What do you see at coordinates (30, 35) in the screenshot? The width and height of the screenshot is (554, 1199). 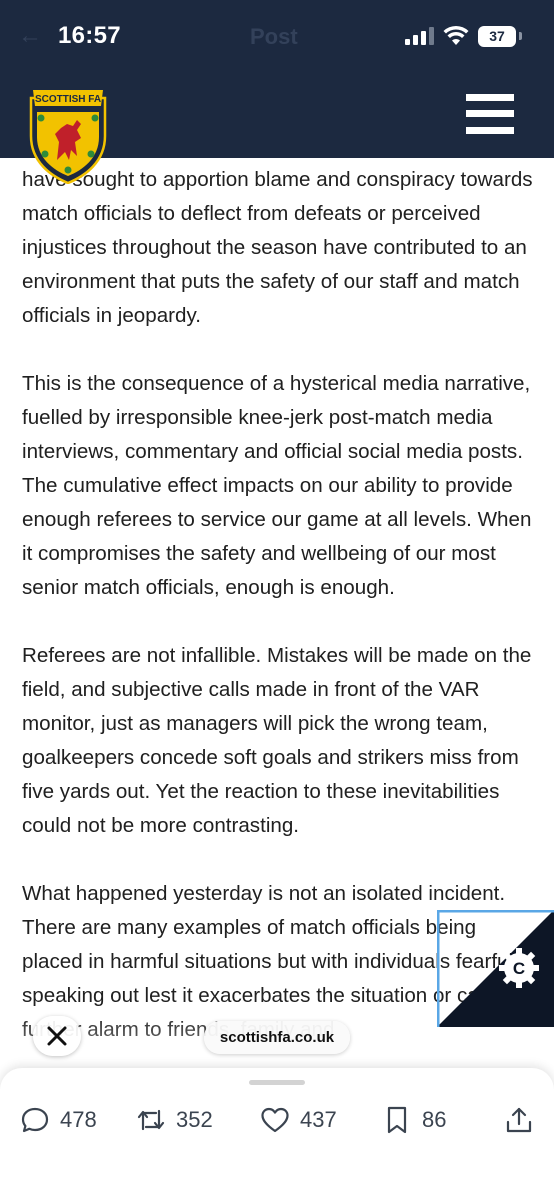 I see `back-arrow-icon: ←` at bounding box center [30, 35].